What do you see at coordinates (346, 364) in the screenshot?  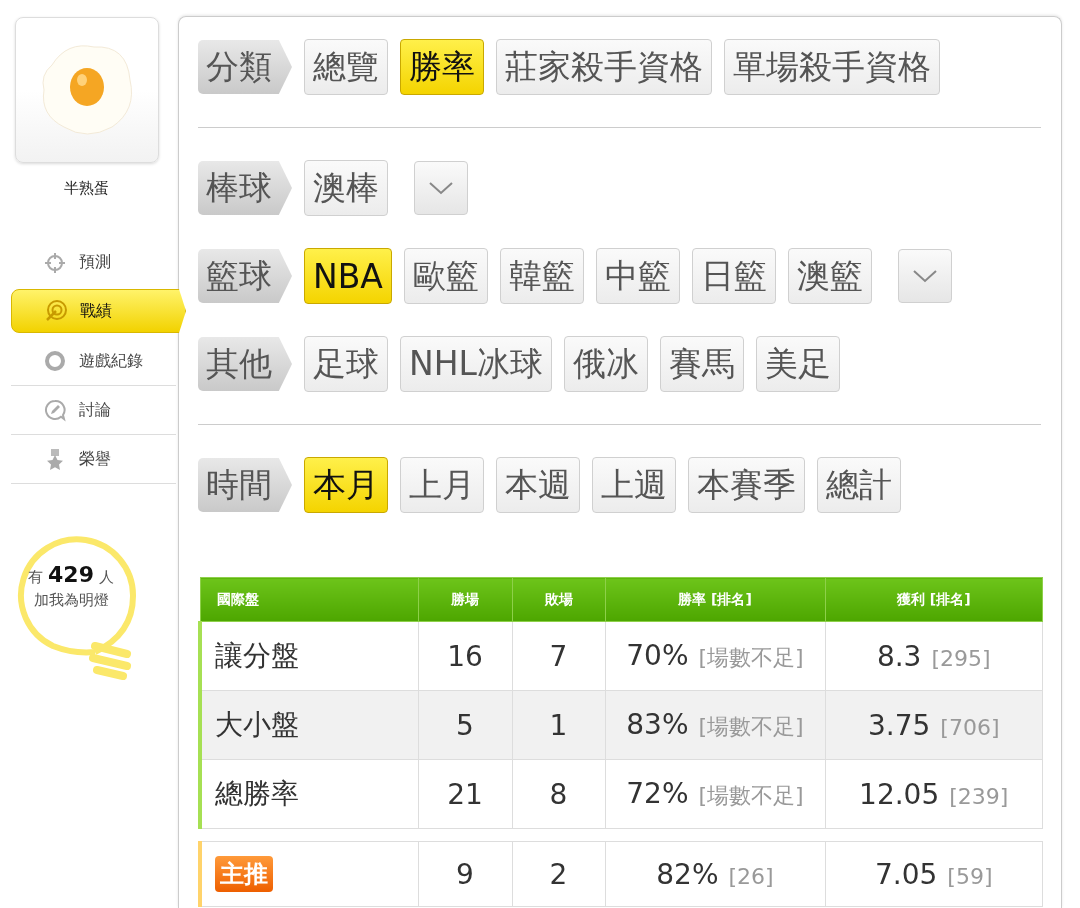 I see `filter-chip: 足球` at bounding box center [346, 364].